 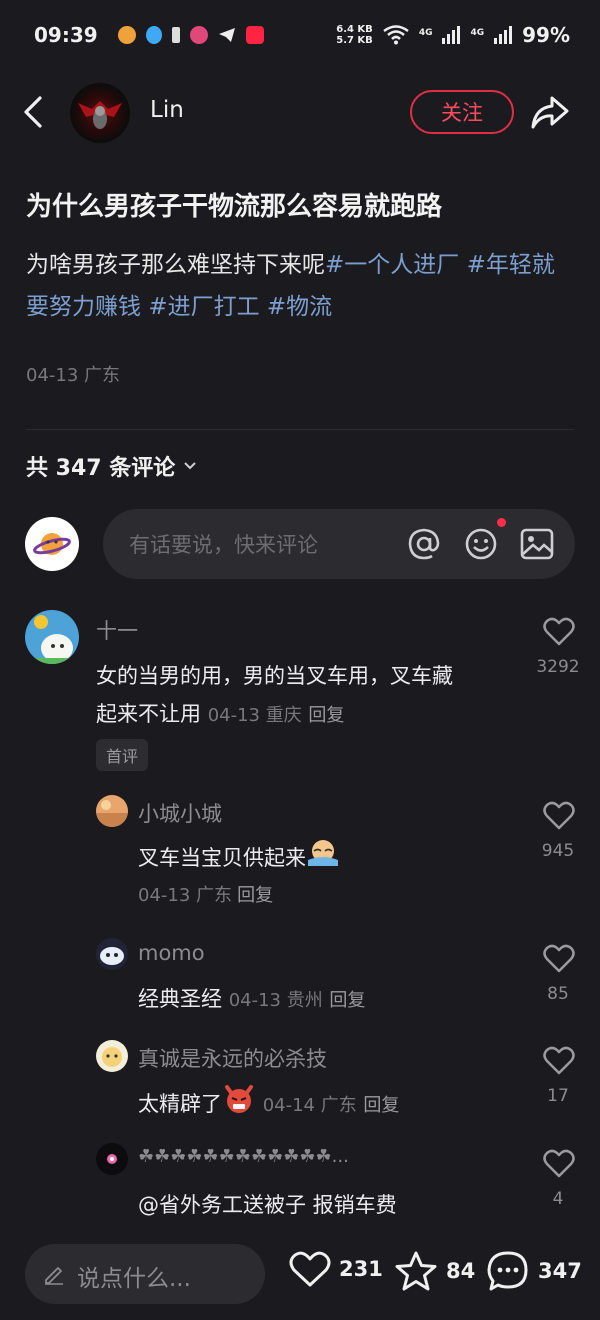 What do you see at coordinates (267, 1205) in the screenshot?
I see `comment-text: @省外务工送被子 报销车费` at bounding box center [267, 1205].